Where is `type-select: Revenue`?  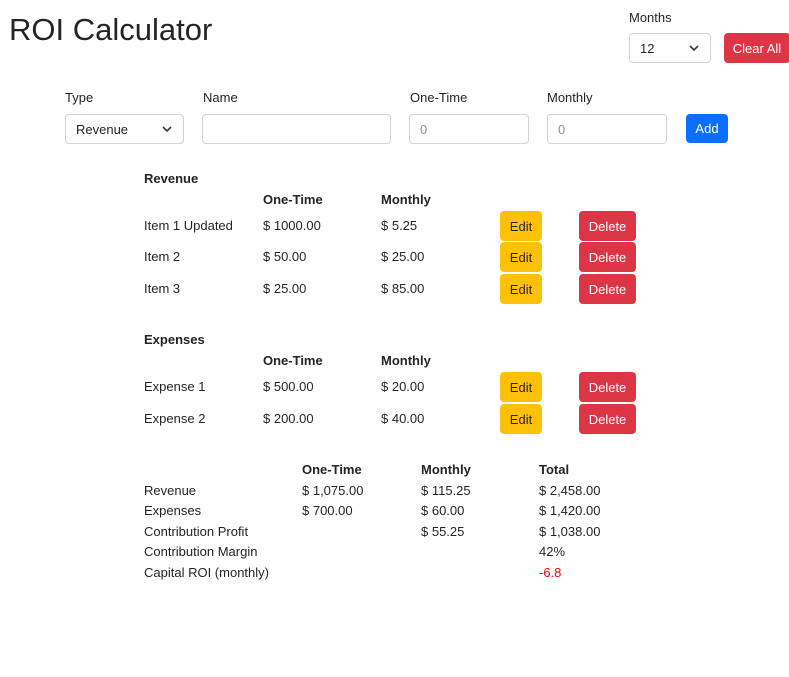
type-select: Revenue is located at coordinates (124, 129).